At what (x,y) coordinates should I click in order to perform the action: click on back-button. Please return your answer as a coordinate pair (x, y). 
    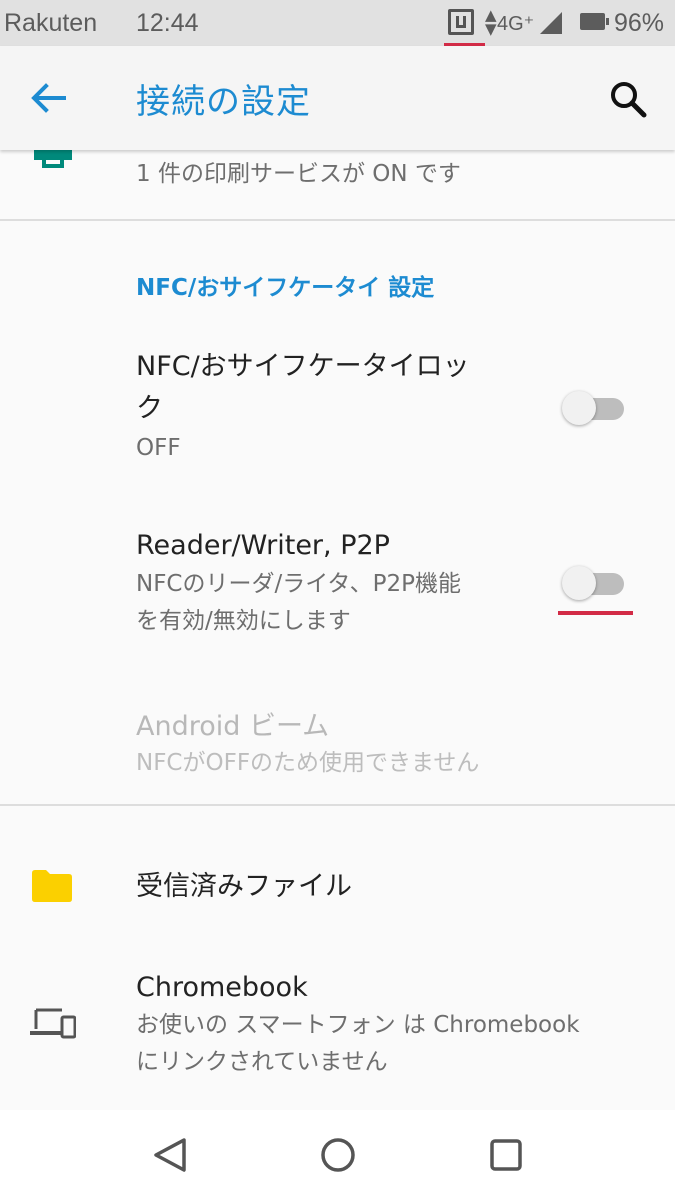
    Looking at the image, I should click on (48, 98).